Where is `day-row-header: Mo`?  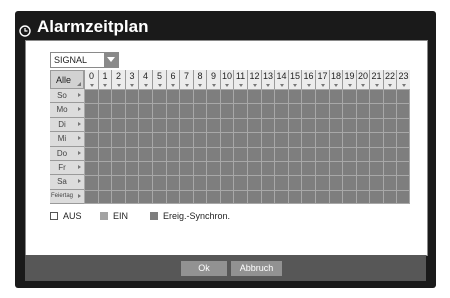
day-row-header: Mo is located at coordinates (67, 110).